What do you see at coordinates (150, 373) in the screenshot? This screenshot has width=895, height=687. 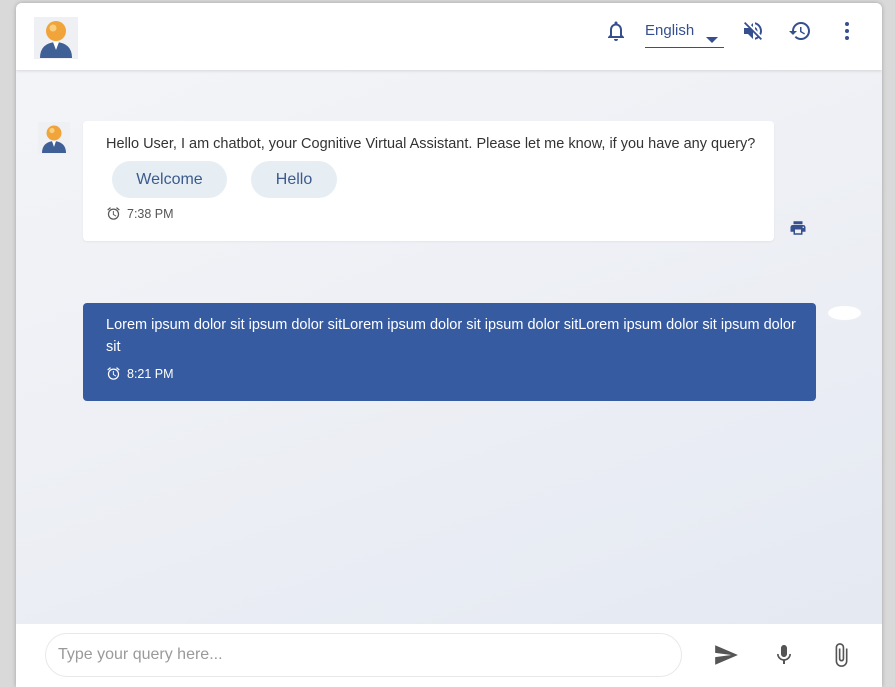 I see `user-message-time: 8:21 PM` at bounding box center [150, 373].